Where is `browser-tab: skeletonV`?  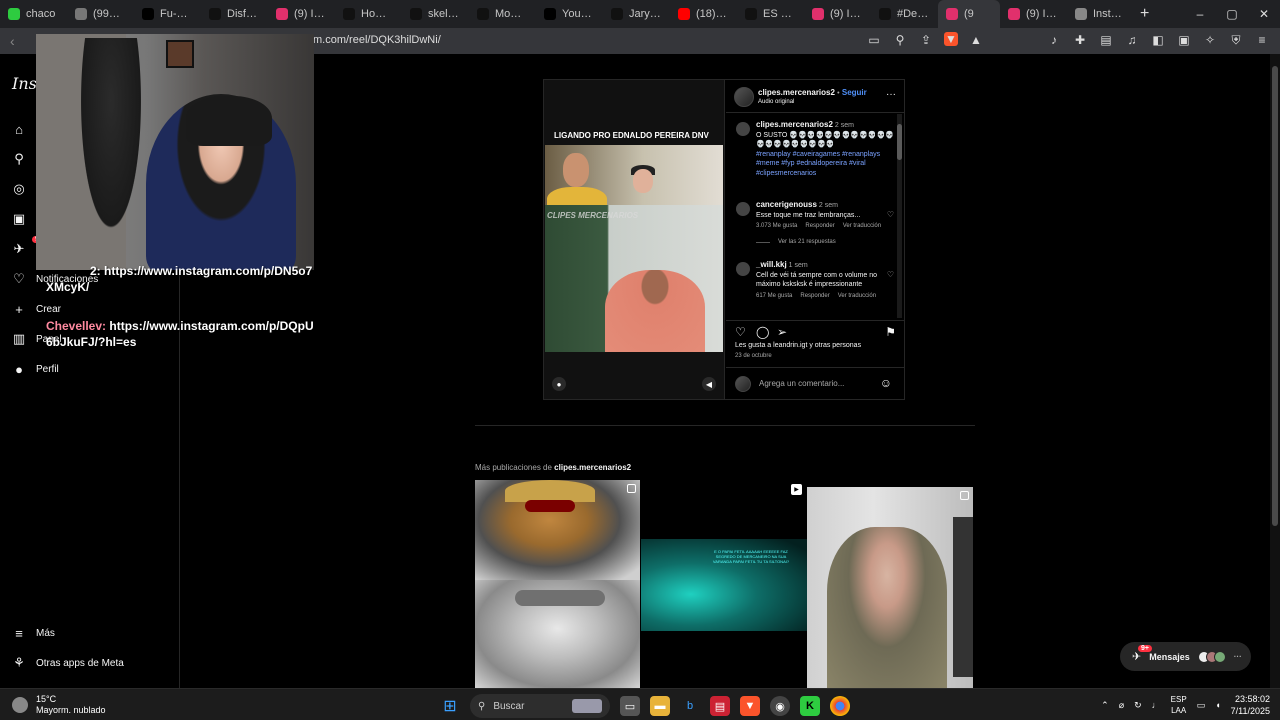 browser-tab: skeletonV is located at coordinates (435, 14).